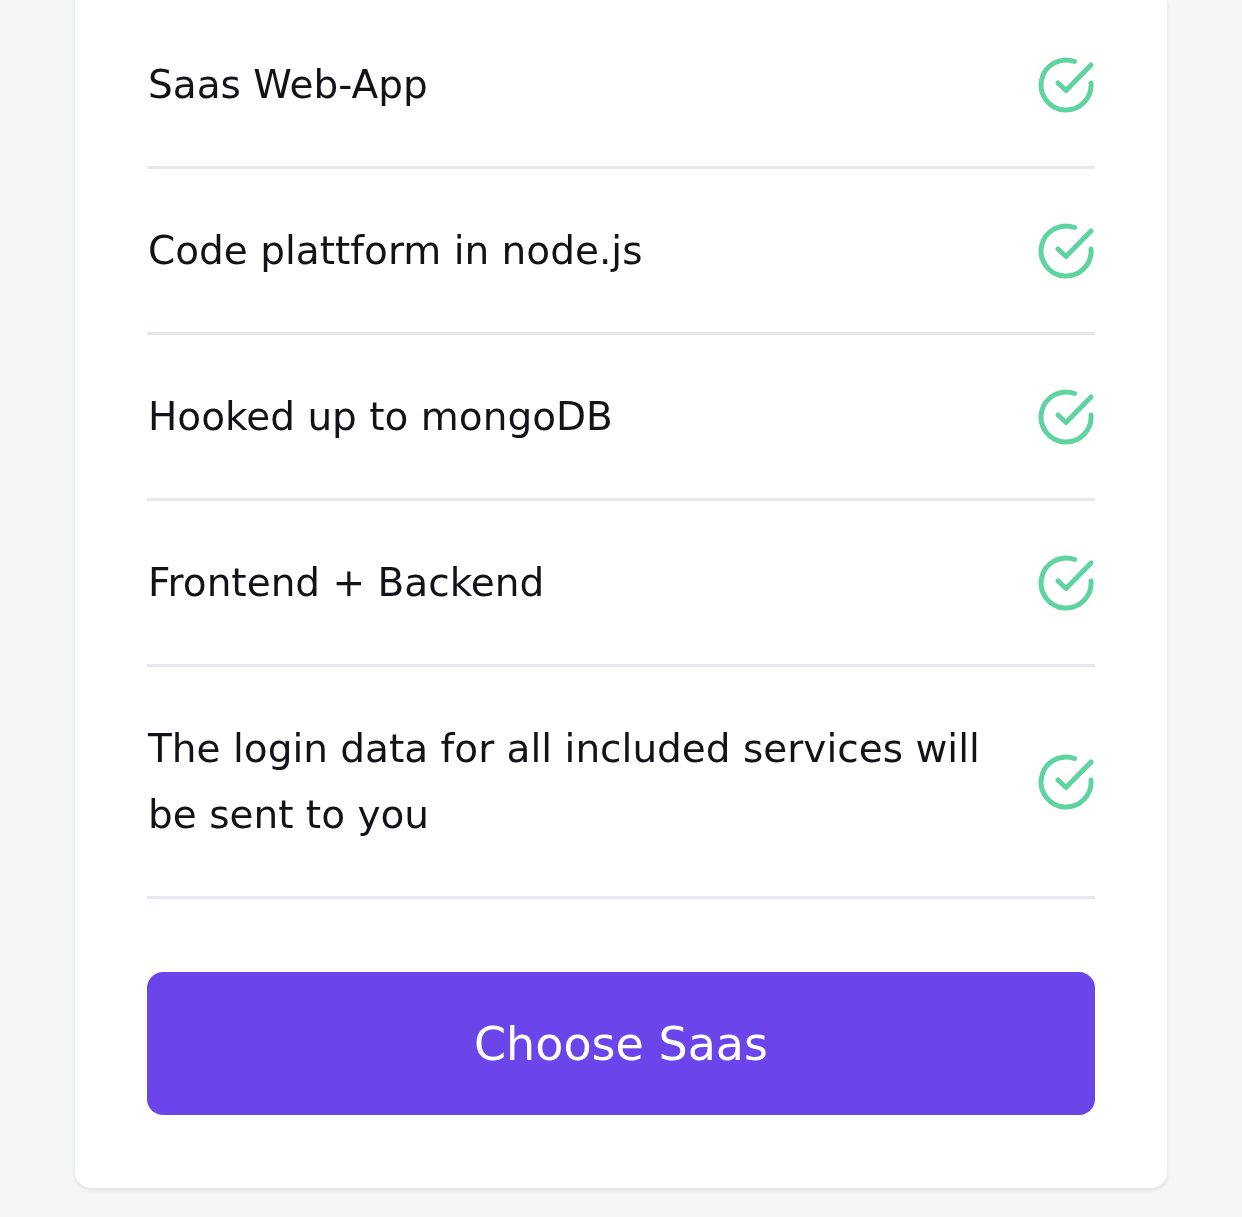  Describe the element at coordinates (381, 417) in the screenshot. I see `feature-text: Hooked up to mongoDB` at that location.